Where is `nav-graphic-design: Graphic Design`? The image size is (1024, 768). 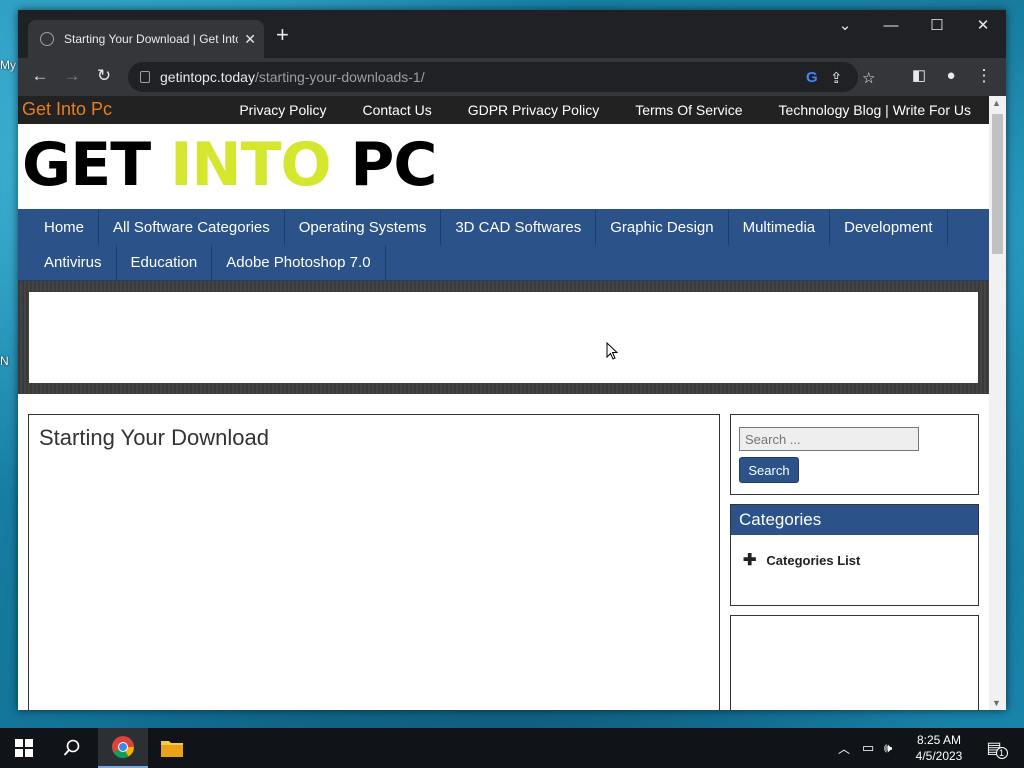 nav-graphic-design: Graphic Design is located at coordinates (662, 227).